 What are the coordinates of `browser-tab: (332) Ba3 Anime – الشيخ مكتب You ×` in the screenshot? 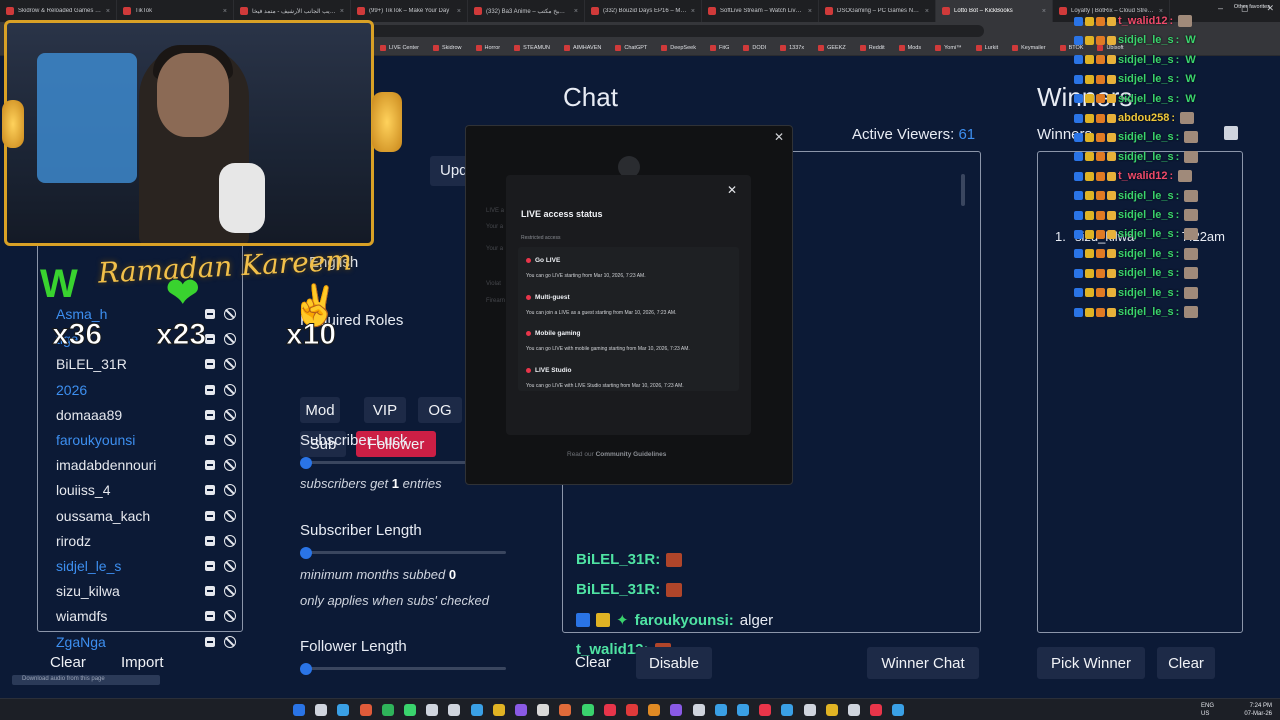 It's located at (526, 11).